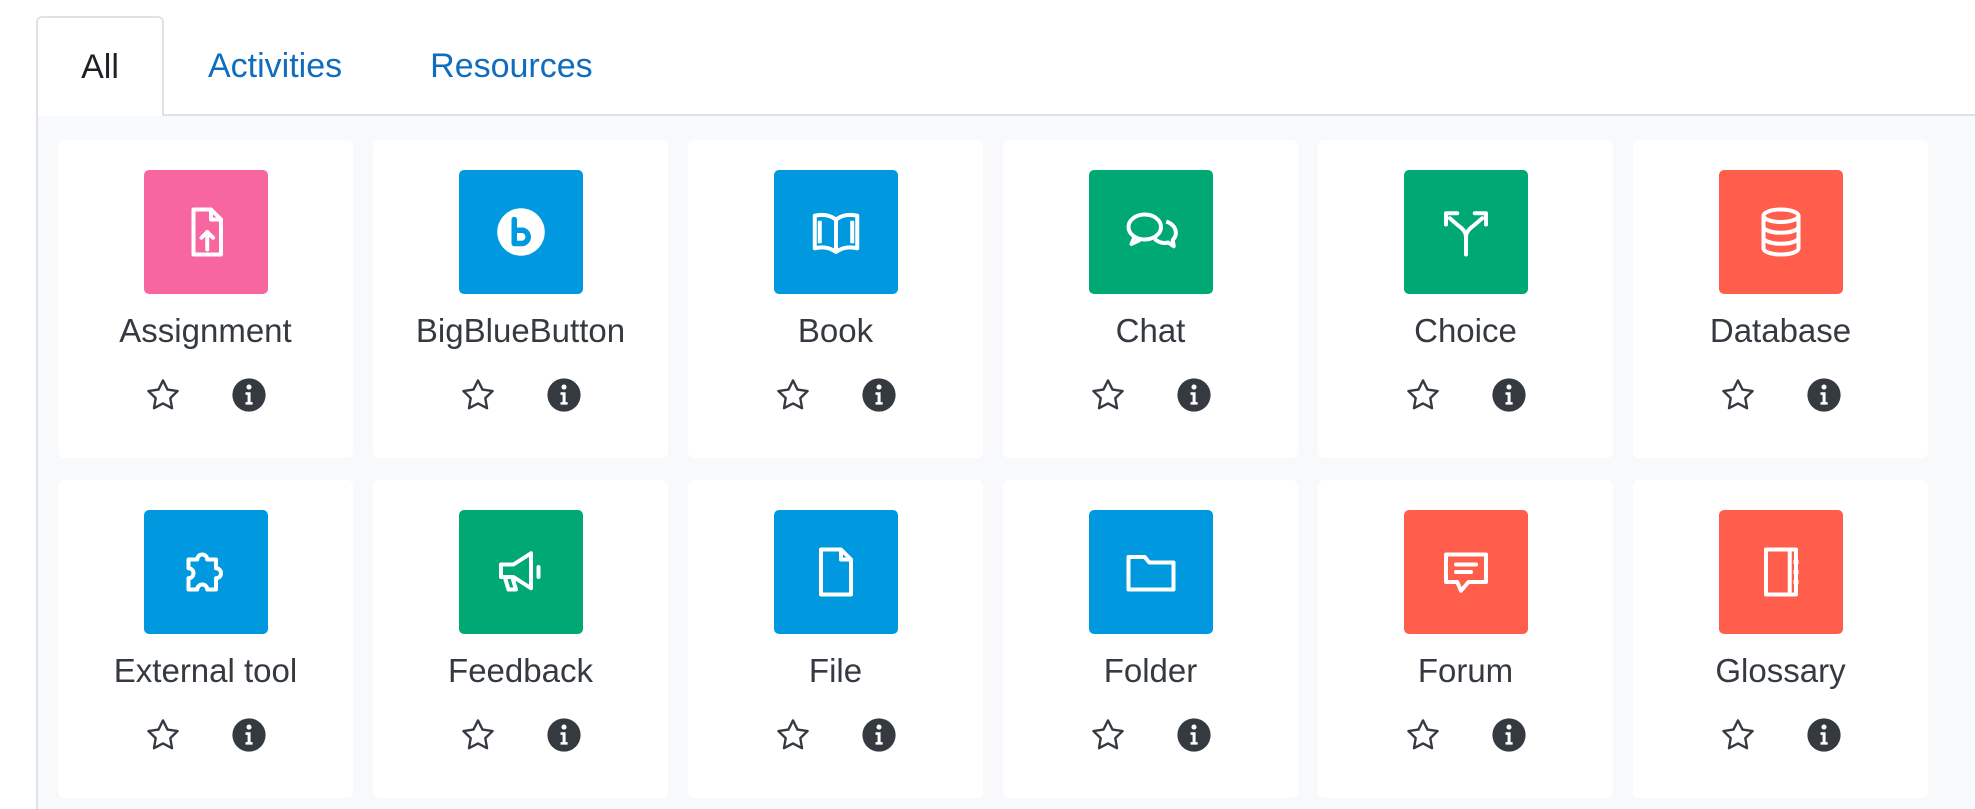 The height and width of the screenshot is (809, 1975). I want to click on module-card-feedback: Feedback, so click(520, 639).